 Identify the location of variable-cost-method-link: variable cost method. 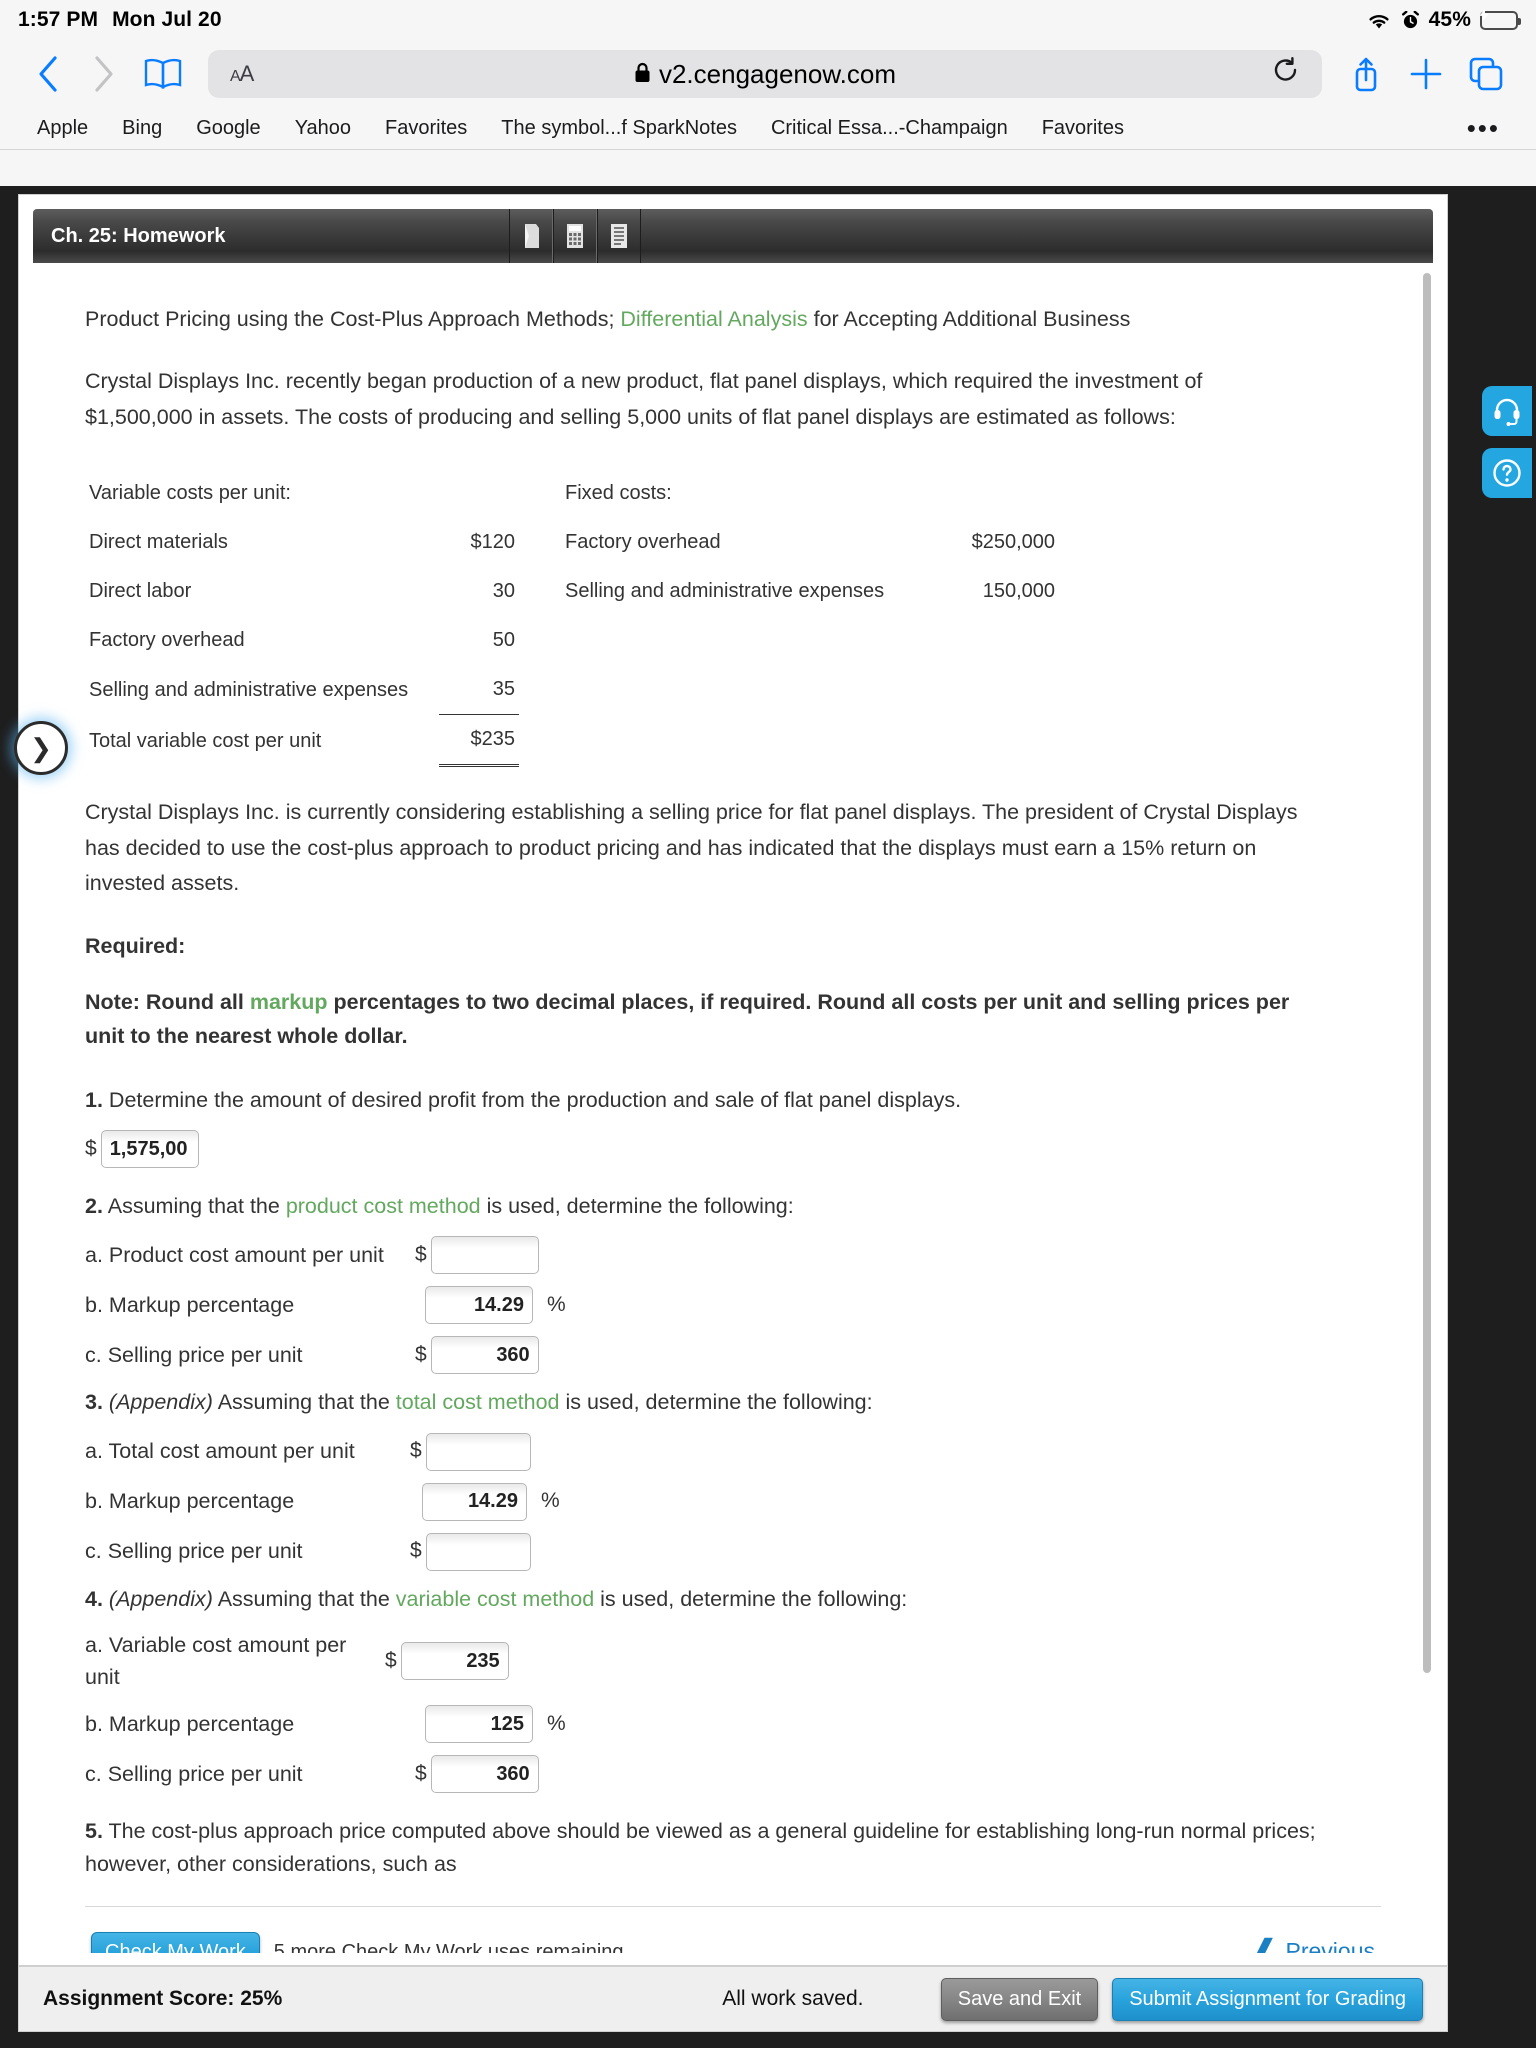
(495, 1599).